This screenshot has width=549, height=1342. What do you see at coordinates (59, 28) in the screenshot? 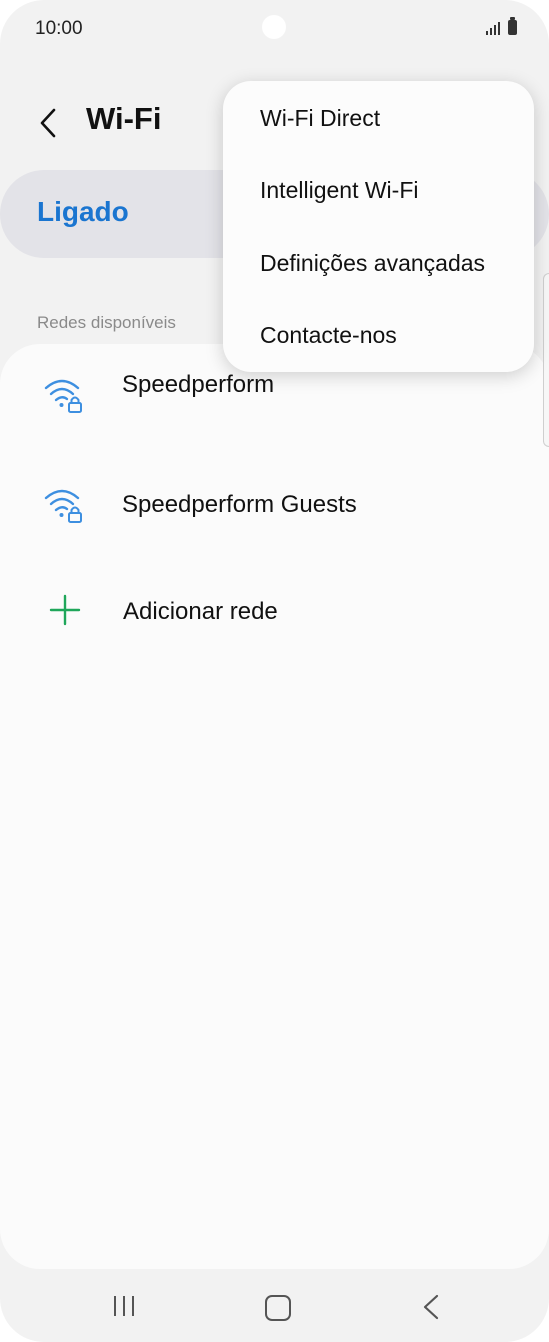
I see `status-time: 10:00` at bounding box center [59, 28].